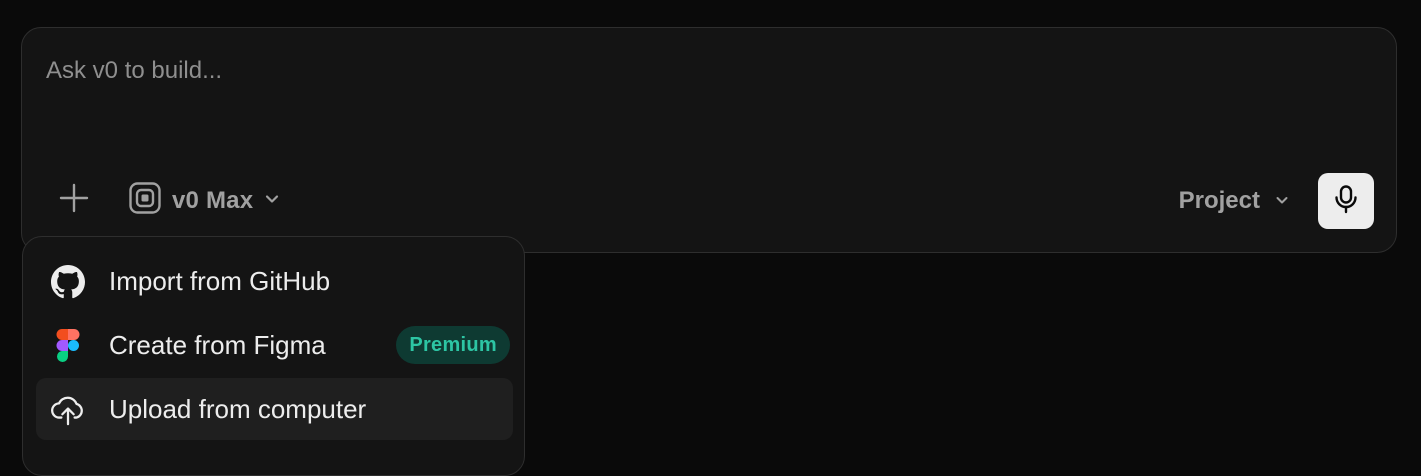 The image size is (1421, 476). What do you see at coordinates (68, 410) in the screenshot?
I see `cloud-upload-icon` at bounding box center [68, 410].